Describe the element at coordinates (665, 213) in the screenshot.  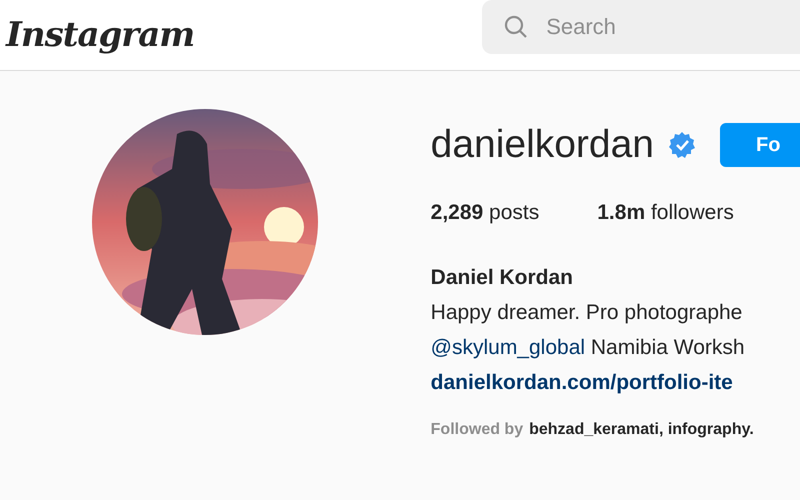
I see `stat-count: 1.8m followers` at that location.